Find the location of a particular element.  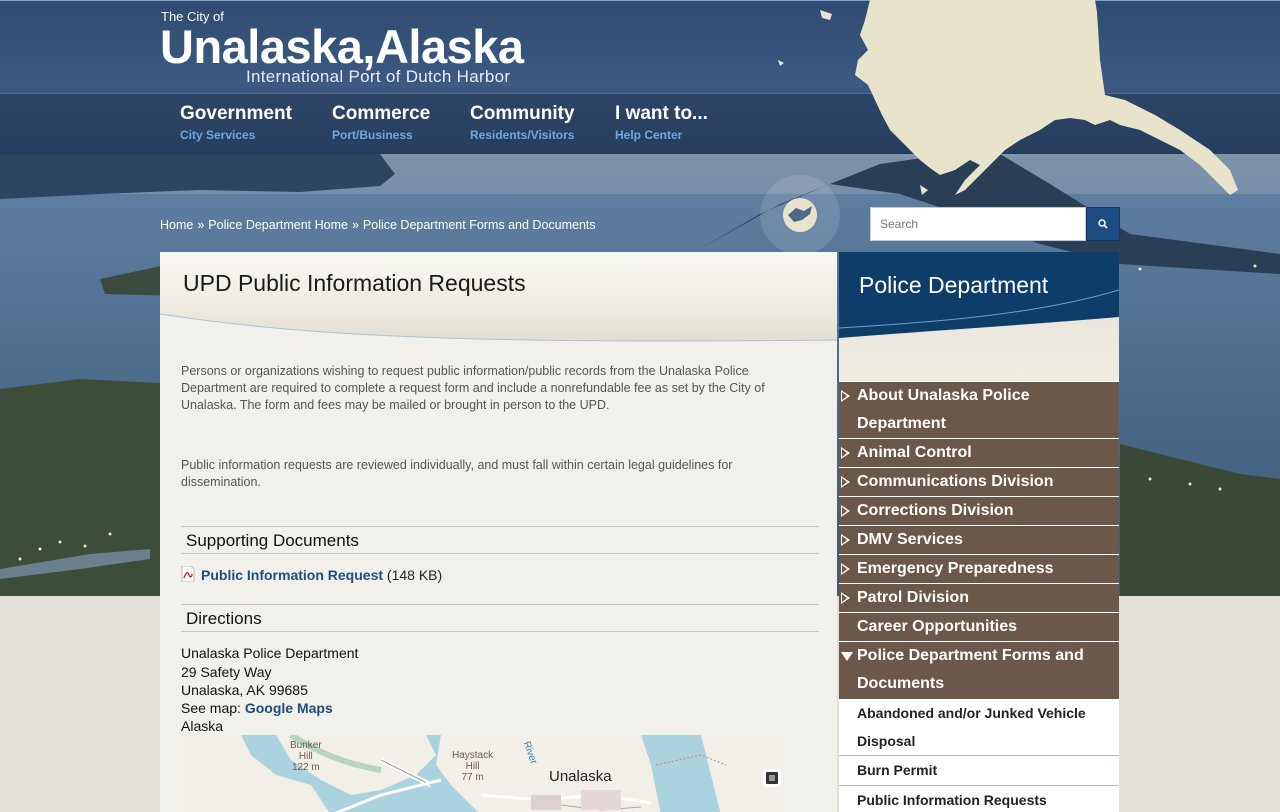

sidebar-item-about: About Unalaska Police Department is located at coordinates (979, 410).